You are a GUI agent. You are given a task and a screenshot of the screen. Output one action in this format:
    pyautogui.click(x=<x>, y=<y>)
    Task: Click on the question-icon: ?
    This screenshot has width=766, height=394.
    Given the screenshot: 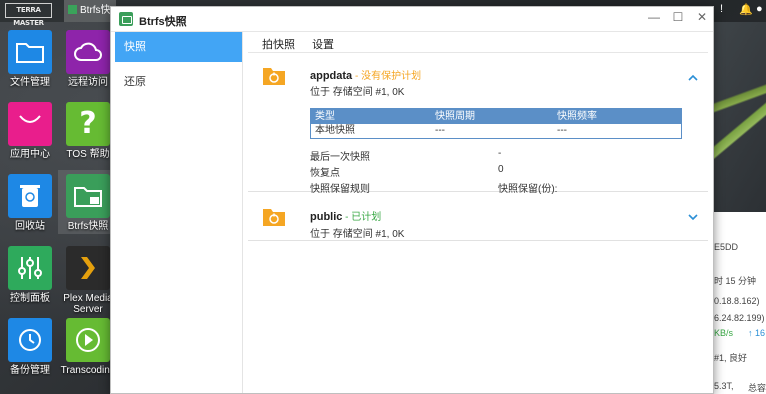 What is the action you would take?
    pyautogui.click(x=88, y=124)
    